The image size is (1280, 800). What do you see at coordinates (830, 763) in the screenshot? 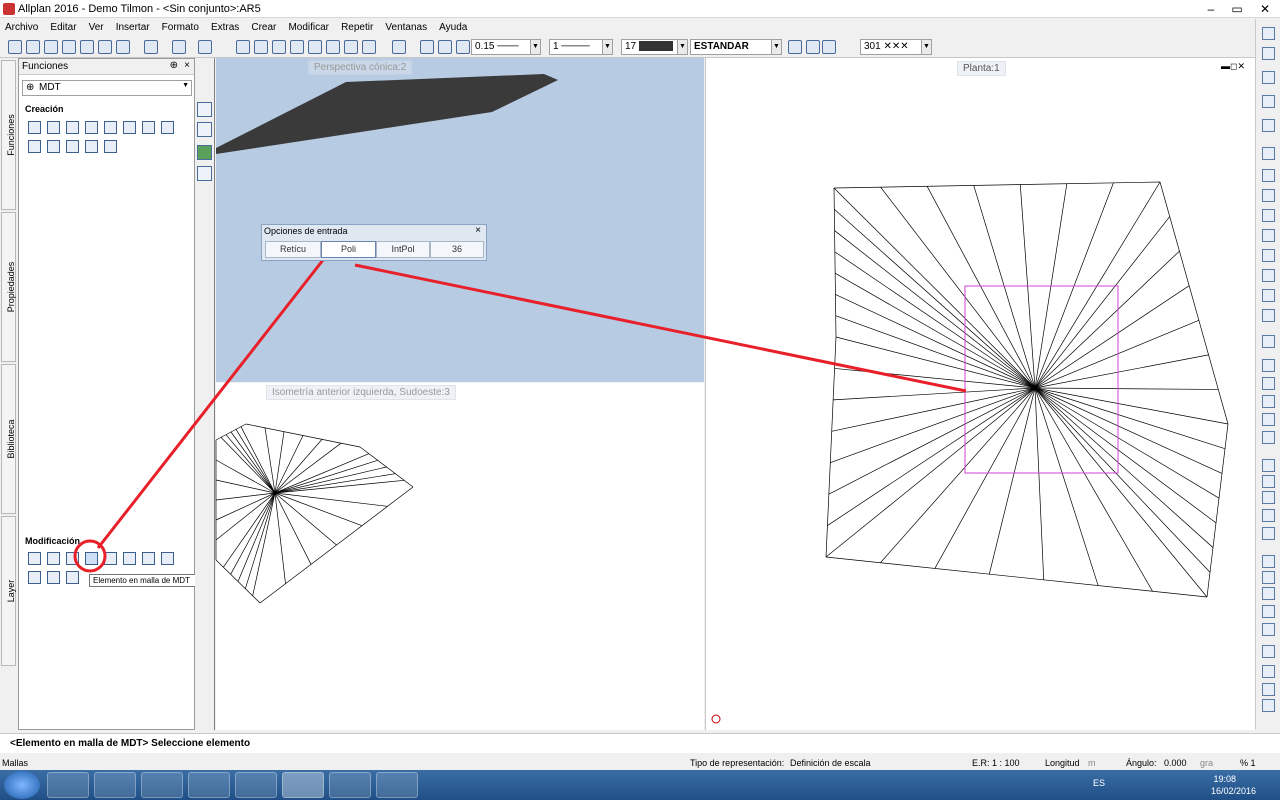
I see `rep-value: Definición de escala` at bounding box center [830, 763].